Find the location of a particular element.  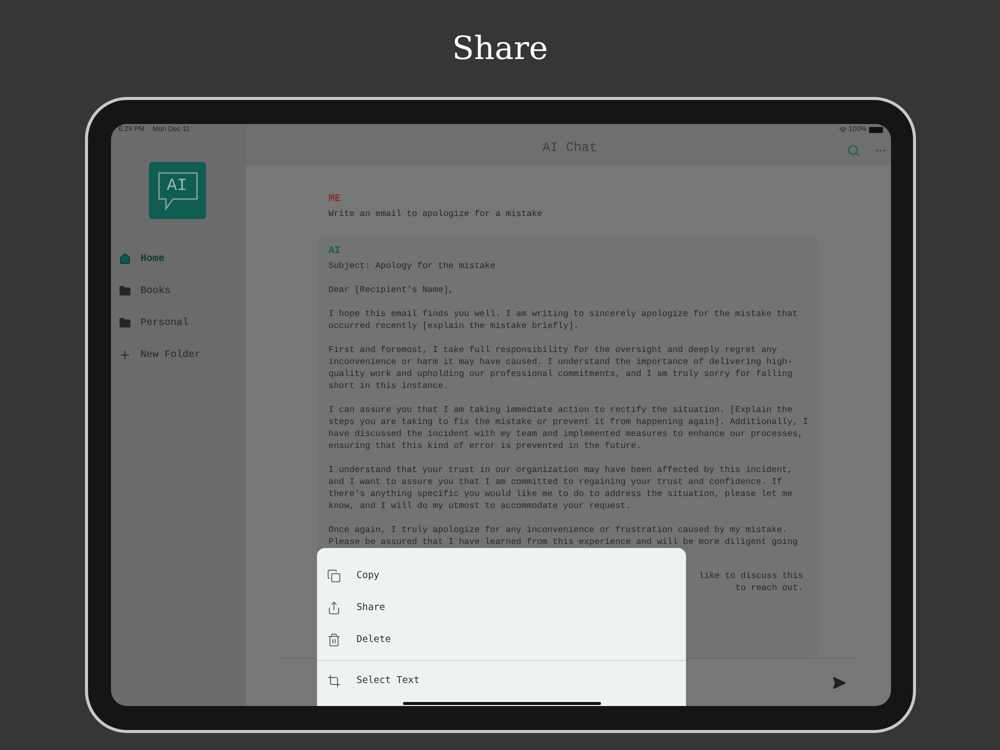

message-text: I understand that your trust in our organization may have been affected by this incident, and I want to assure you that I am committed to regaining your trust and confidence. If there's anything specific you would like me to do to address the situation, please let me know, and I will do my utmost to accommodate your request. is located at coordinates (561, 488).